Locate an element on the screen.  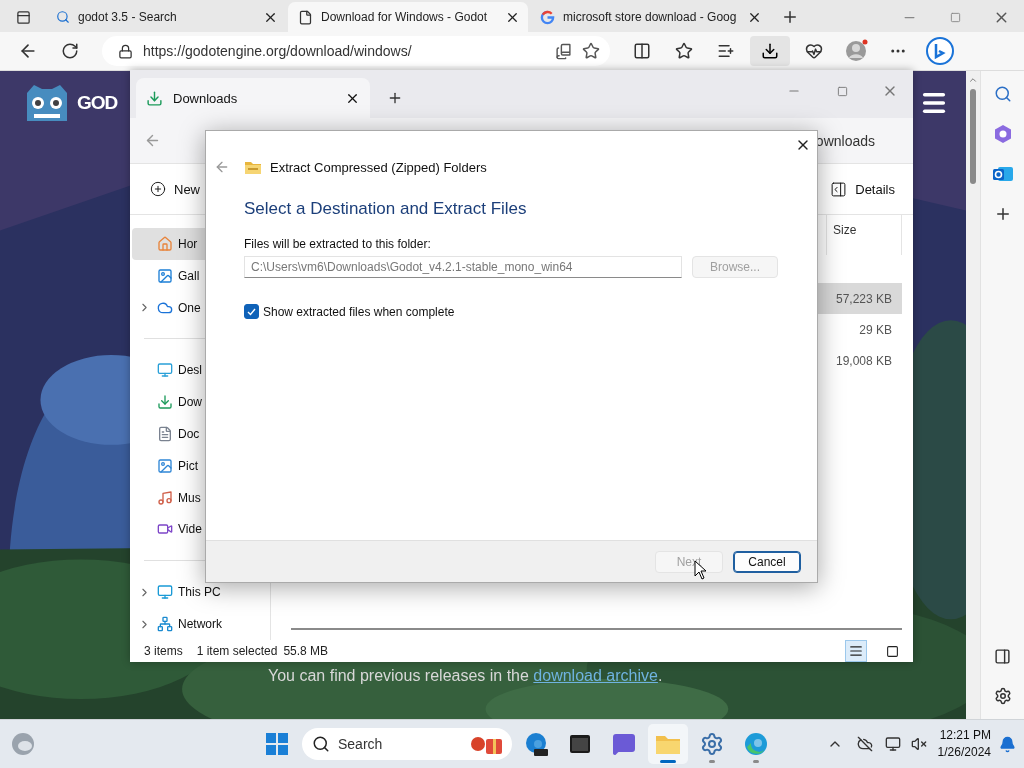
home-icon is located at coordinates (165, 243).